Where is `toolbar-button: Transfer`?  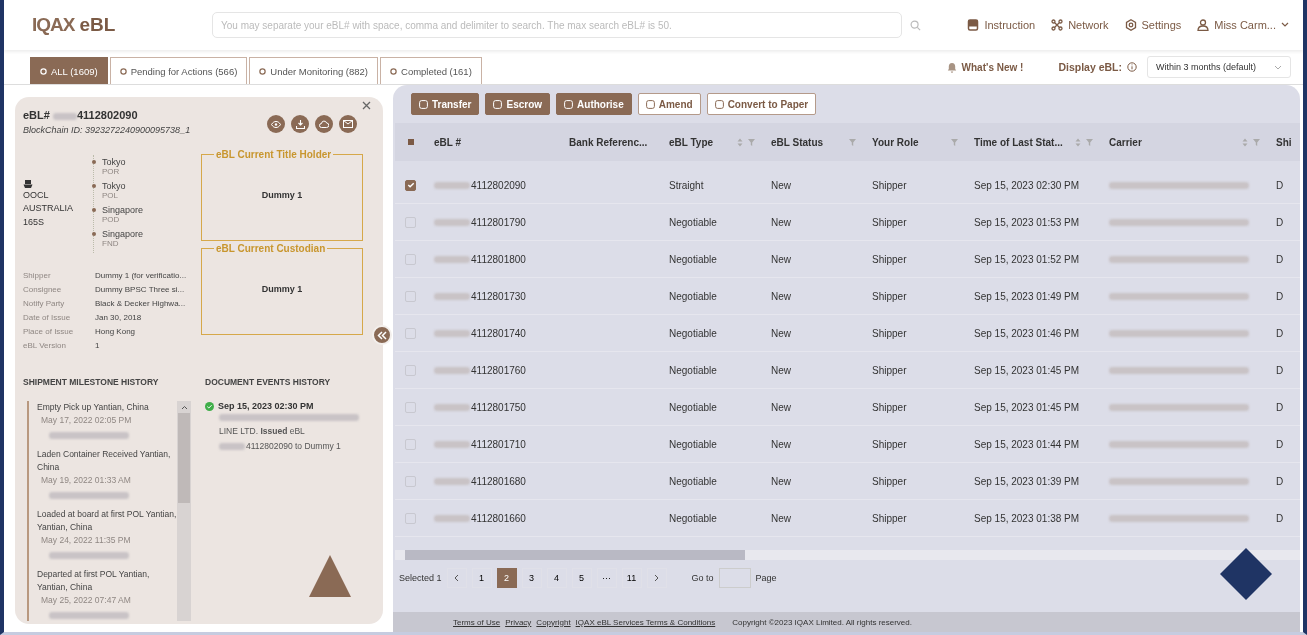
toolbar-button: Transfer is located at coordinates (445, 104).